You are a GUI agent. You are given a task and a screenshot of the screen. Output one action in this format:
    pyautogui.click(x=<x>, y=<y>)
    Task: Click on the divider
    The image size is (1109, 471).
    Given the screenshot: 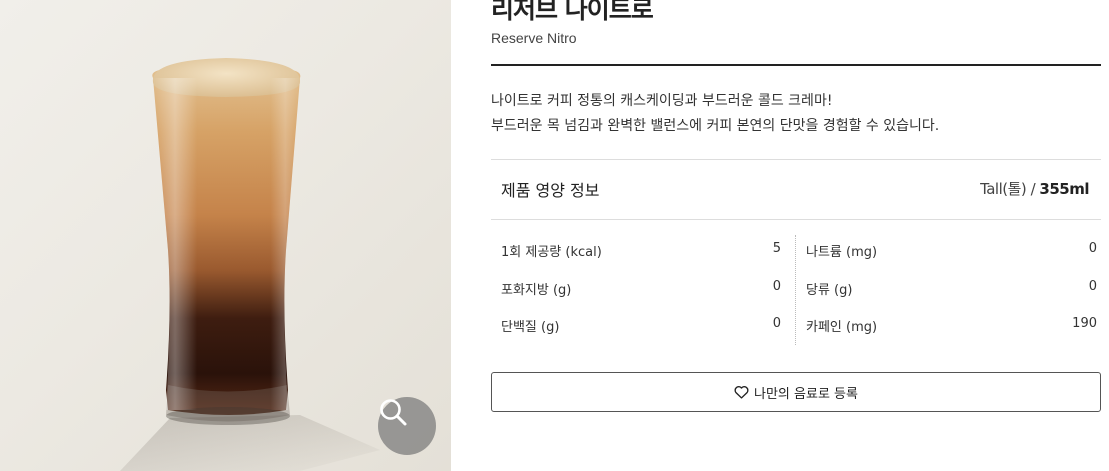 What is the action you would take?
    pyautogui.click(x=796, y=219)
    